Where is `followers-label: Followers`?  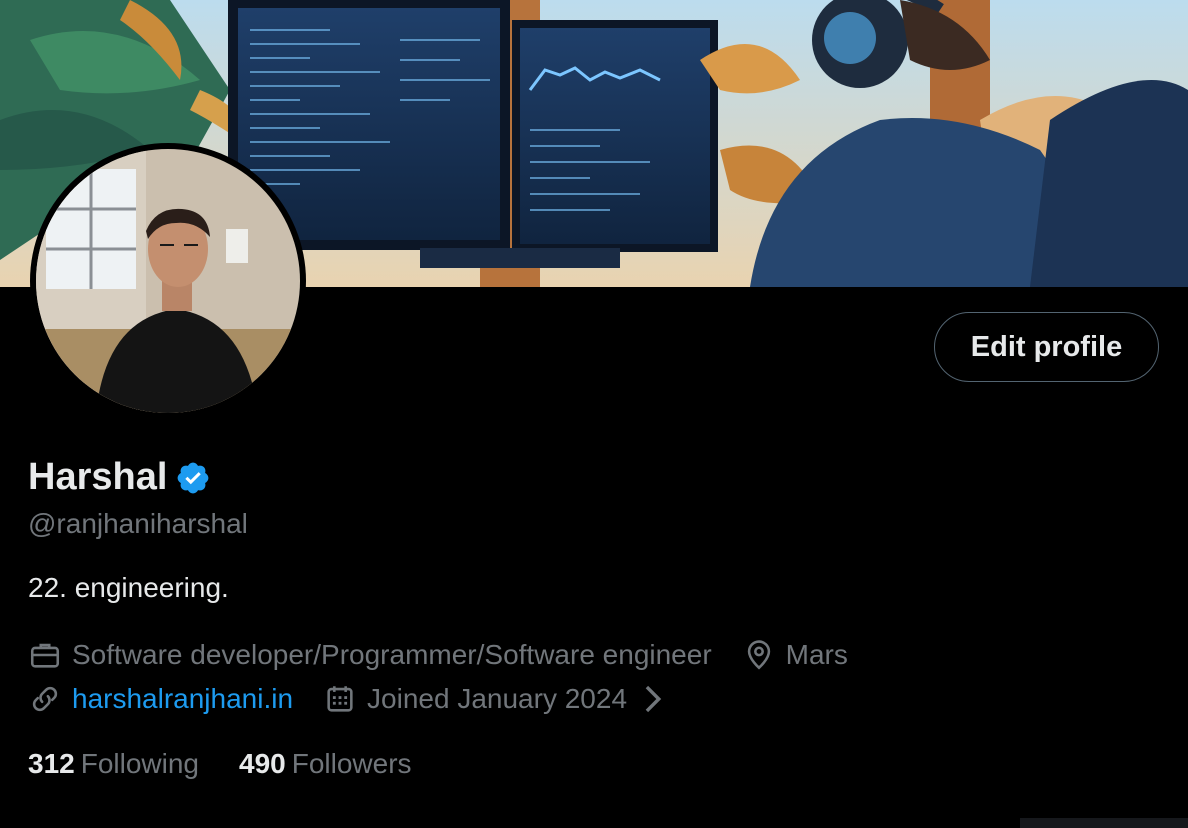
followers-label: Followers is located at coordinates (351, 763).